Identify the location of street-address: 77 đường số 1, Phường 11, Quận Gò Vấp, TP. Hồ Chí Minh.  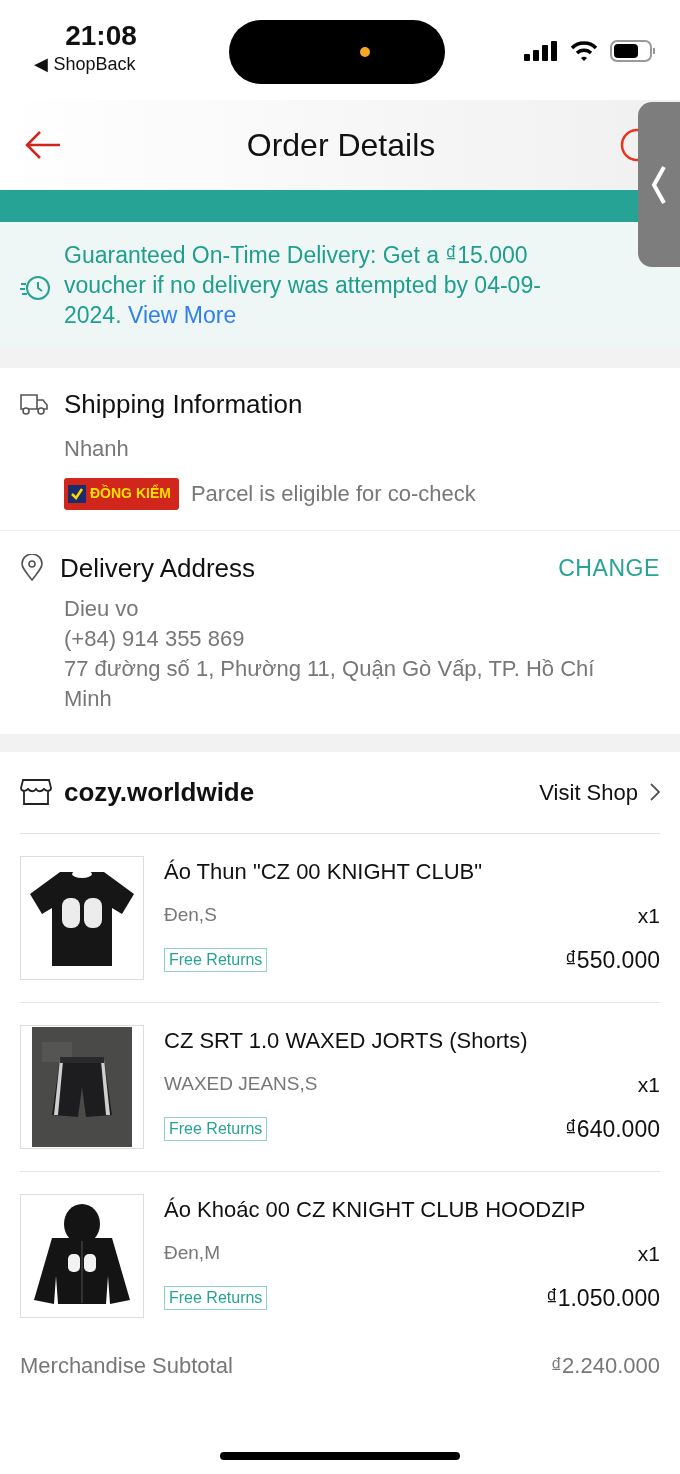
(330, 683).